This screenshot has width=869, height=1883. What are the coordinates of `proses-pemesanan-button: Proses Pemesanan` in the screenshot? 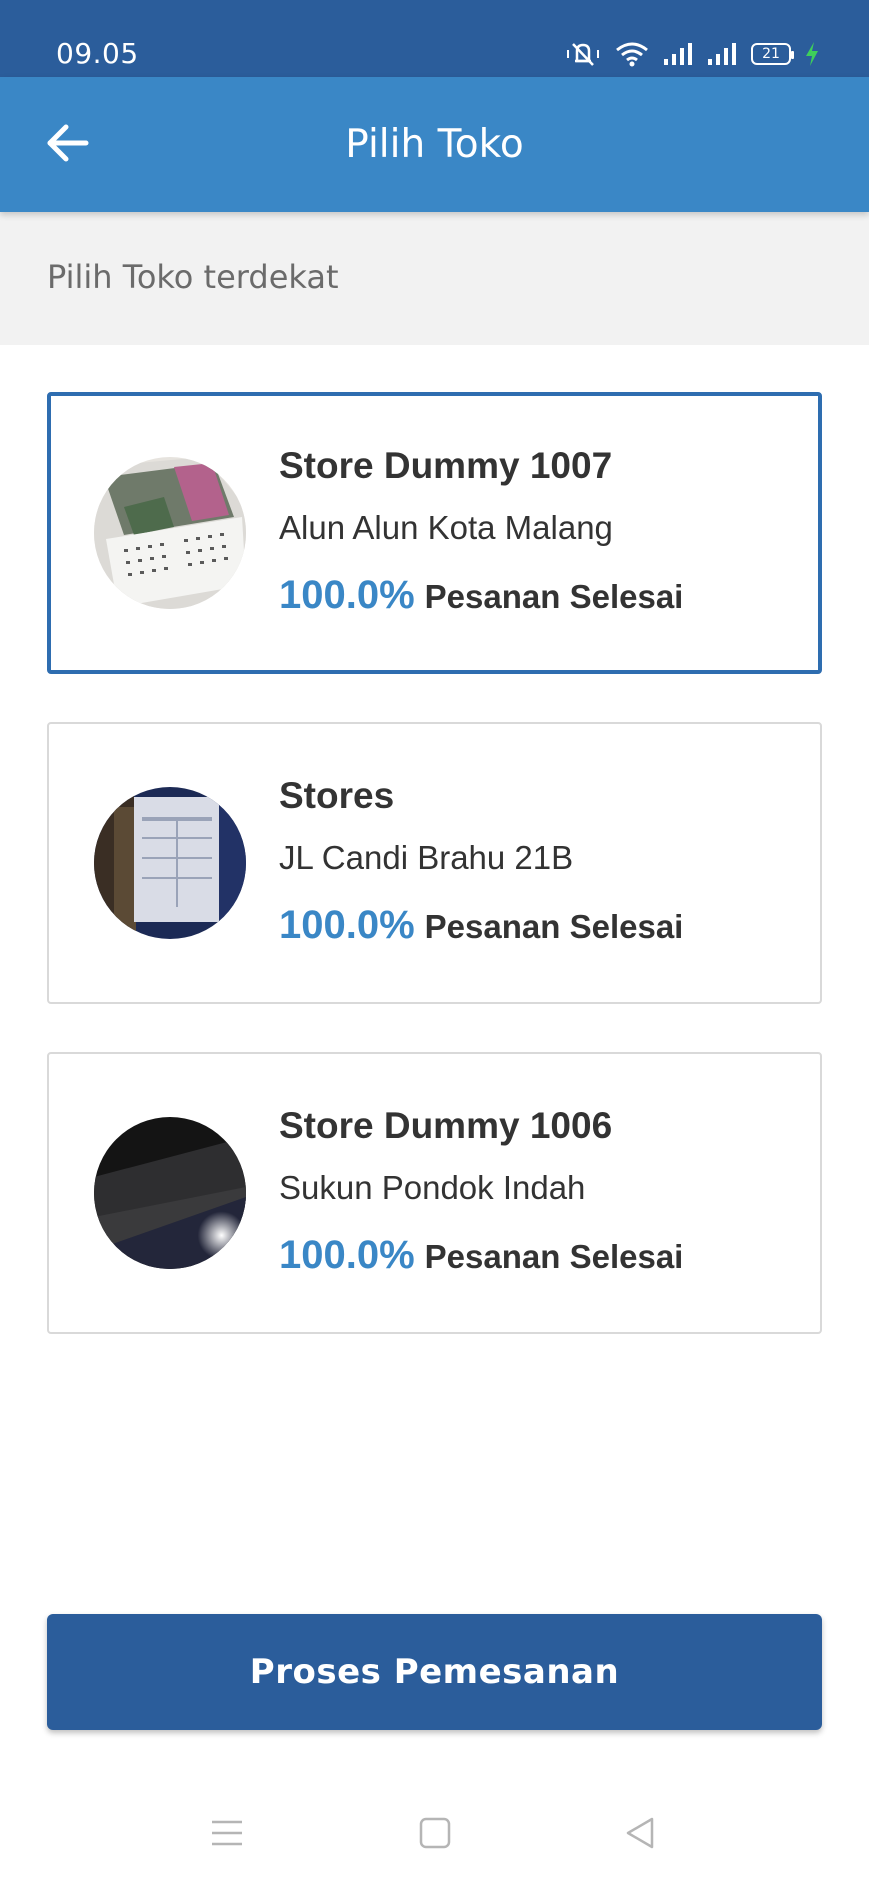 It's located at (434, 1672).